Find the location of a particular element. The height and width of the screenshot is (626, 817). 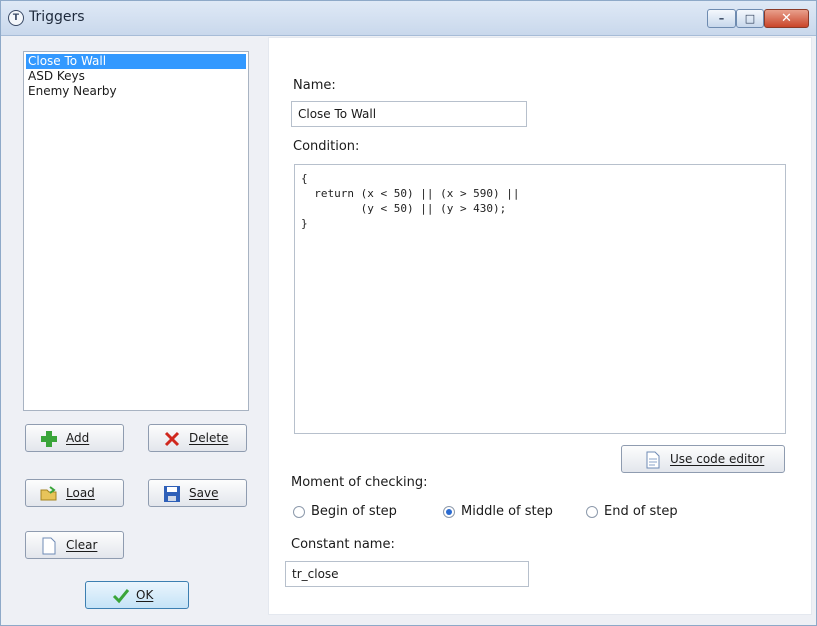

ok-button: OK is located at coordinates (137, 595).